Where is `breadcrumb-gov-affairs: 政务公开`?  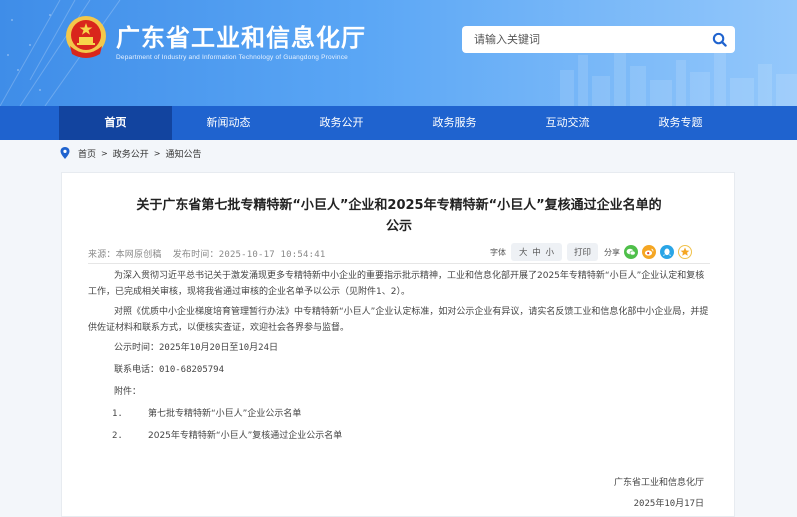 breadcrumb-gov-affairs: 政务公开 is located at coordinates (131, 153).